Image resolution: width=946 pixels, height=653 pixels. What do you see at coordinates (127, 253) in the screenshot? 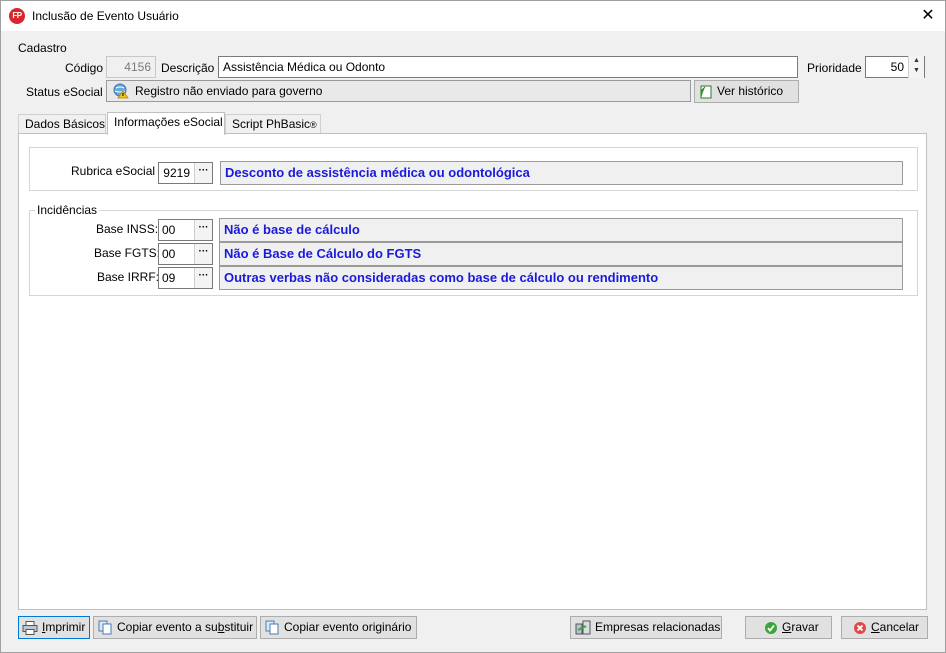
I see `base-fgts-label: Base FGTS:` at bounding box center [127, 253].